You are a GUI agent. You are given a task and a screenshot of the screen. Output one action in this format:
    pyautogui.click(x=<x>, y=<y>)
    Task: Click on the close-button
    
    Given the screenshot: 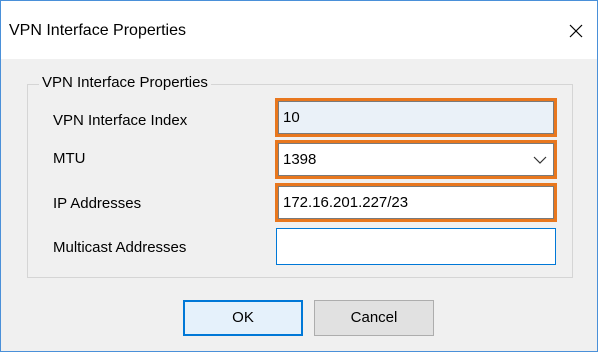 What is the action you would take?
    pyautogui.click(x=576, y=31)
    